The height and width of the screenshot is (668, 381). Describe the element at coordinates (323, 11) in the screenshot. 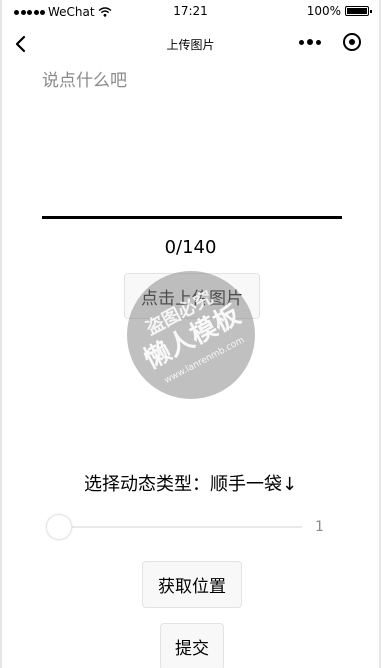

I see `battery-percent: 100%` at that location.